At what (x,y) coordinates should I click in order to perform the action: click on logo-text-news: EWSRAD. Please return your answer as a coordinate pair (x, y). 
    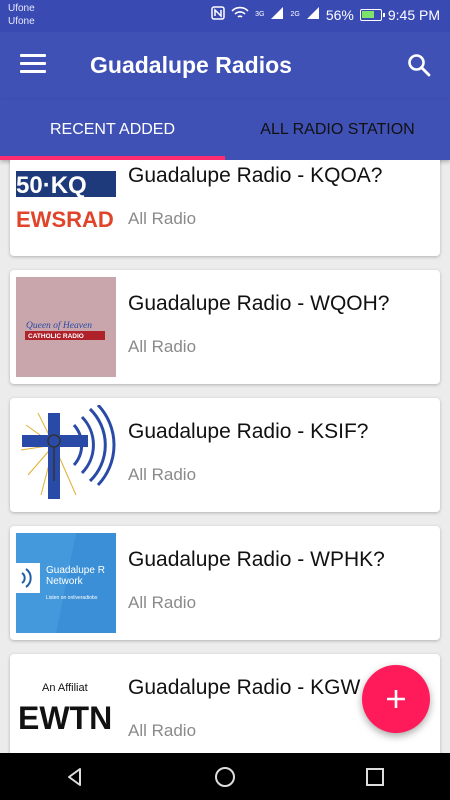
    Looking at the image, I should click on (65, 219).